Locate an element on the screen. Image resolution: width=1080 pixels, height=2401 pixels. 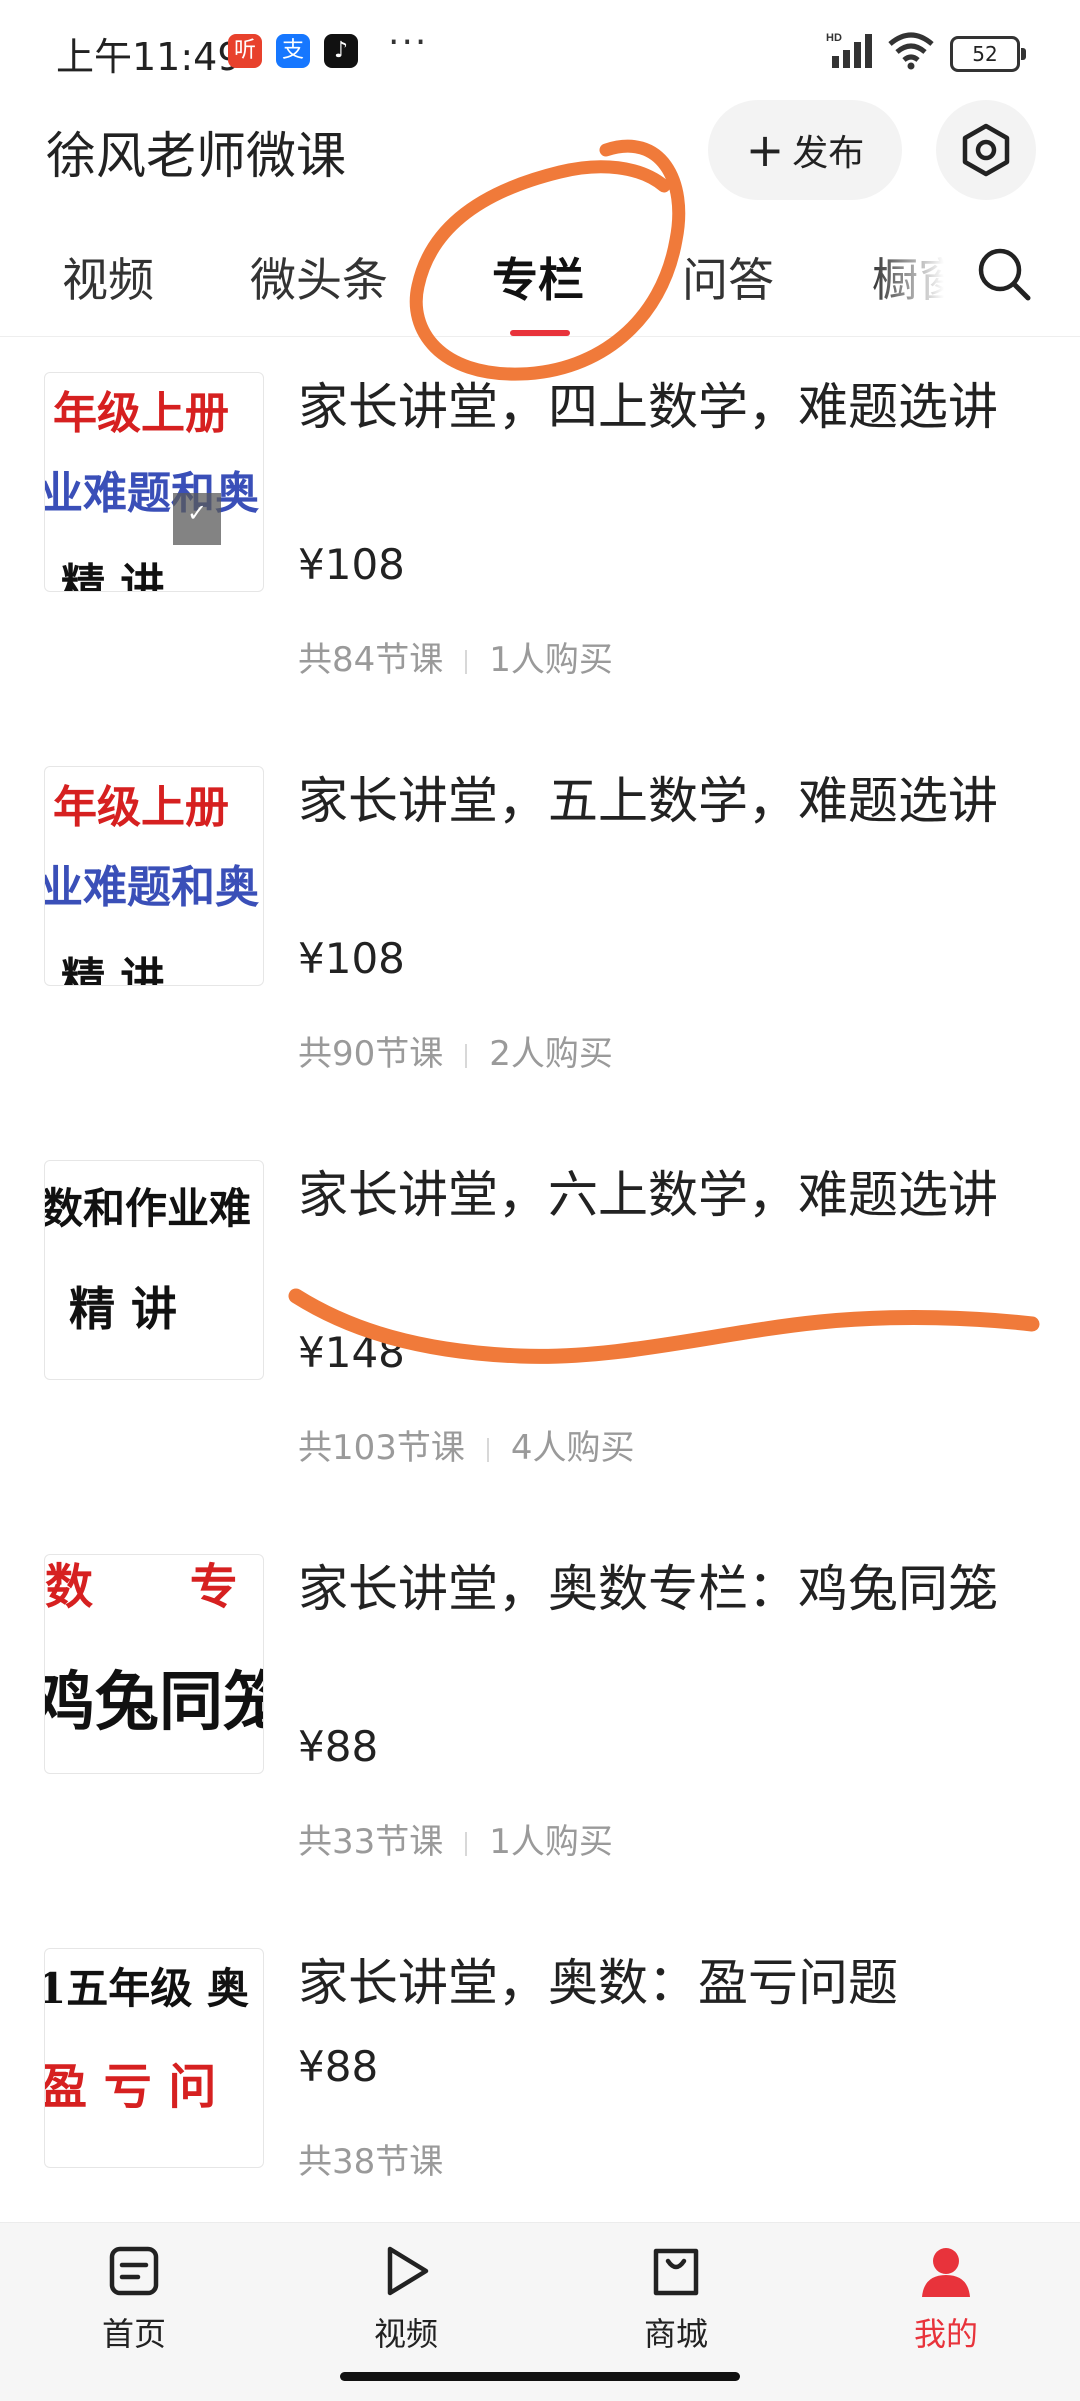
nav-video-label: 视频 is located at coordinates (405, 2334).